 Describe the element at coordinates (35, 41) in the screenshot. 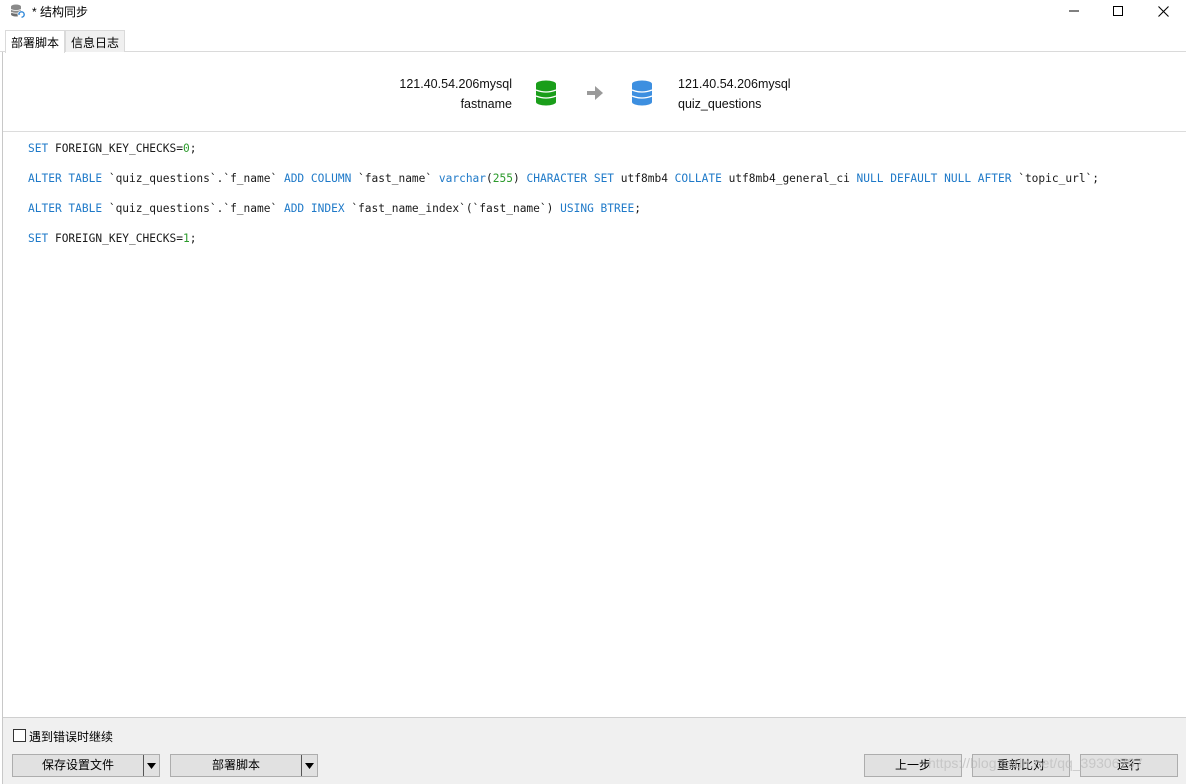

I see `tab-deploy-script: 部署脚本` at that location.